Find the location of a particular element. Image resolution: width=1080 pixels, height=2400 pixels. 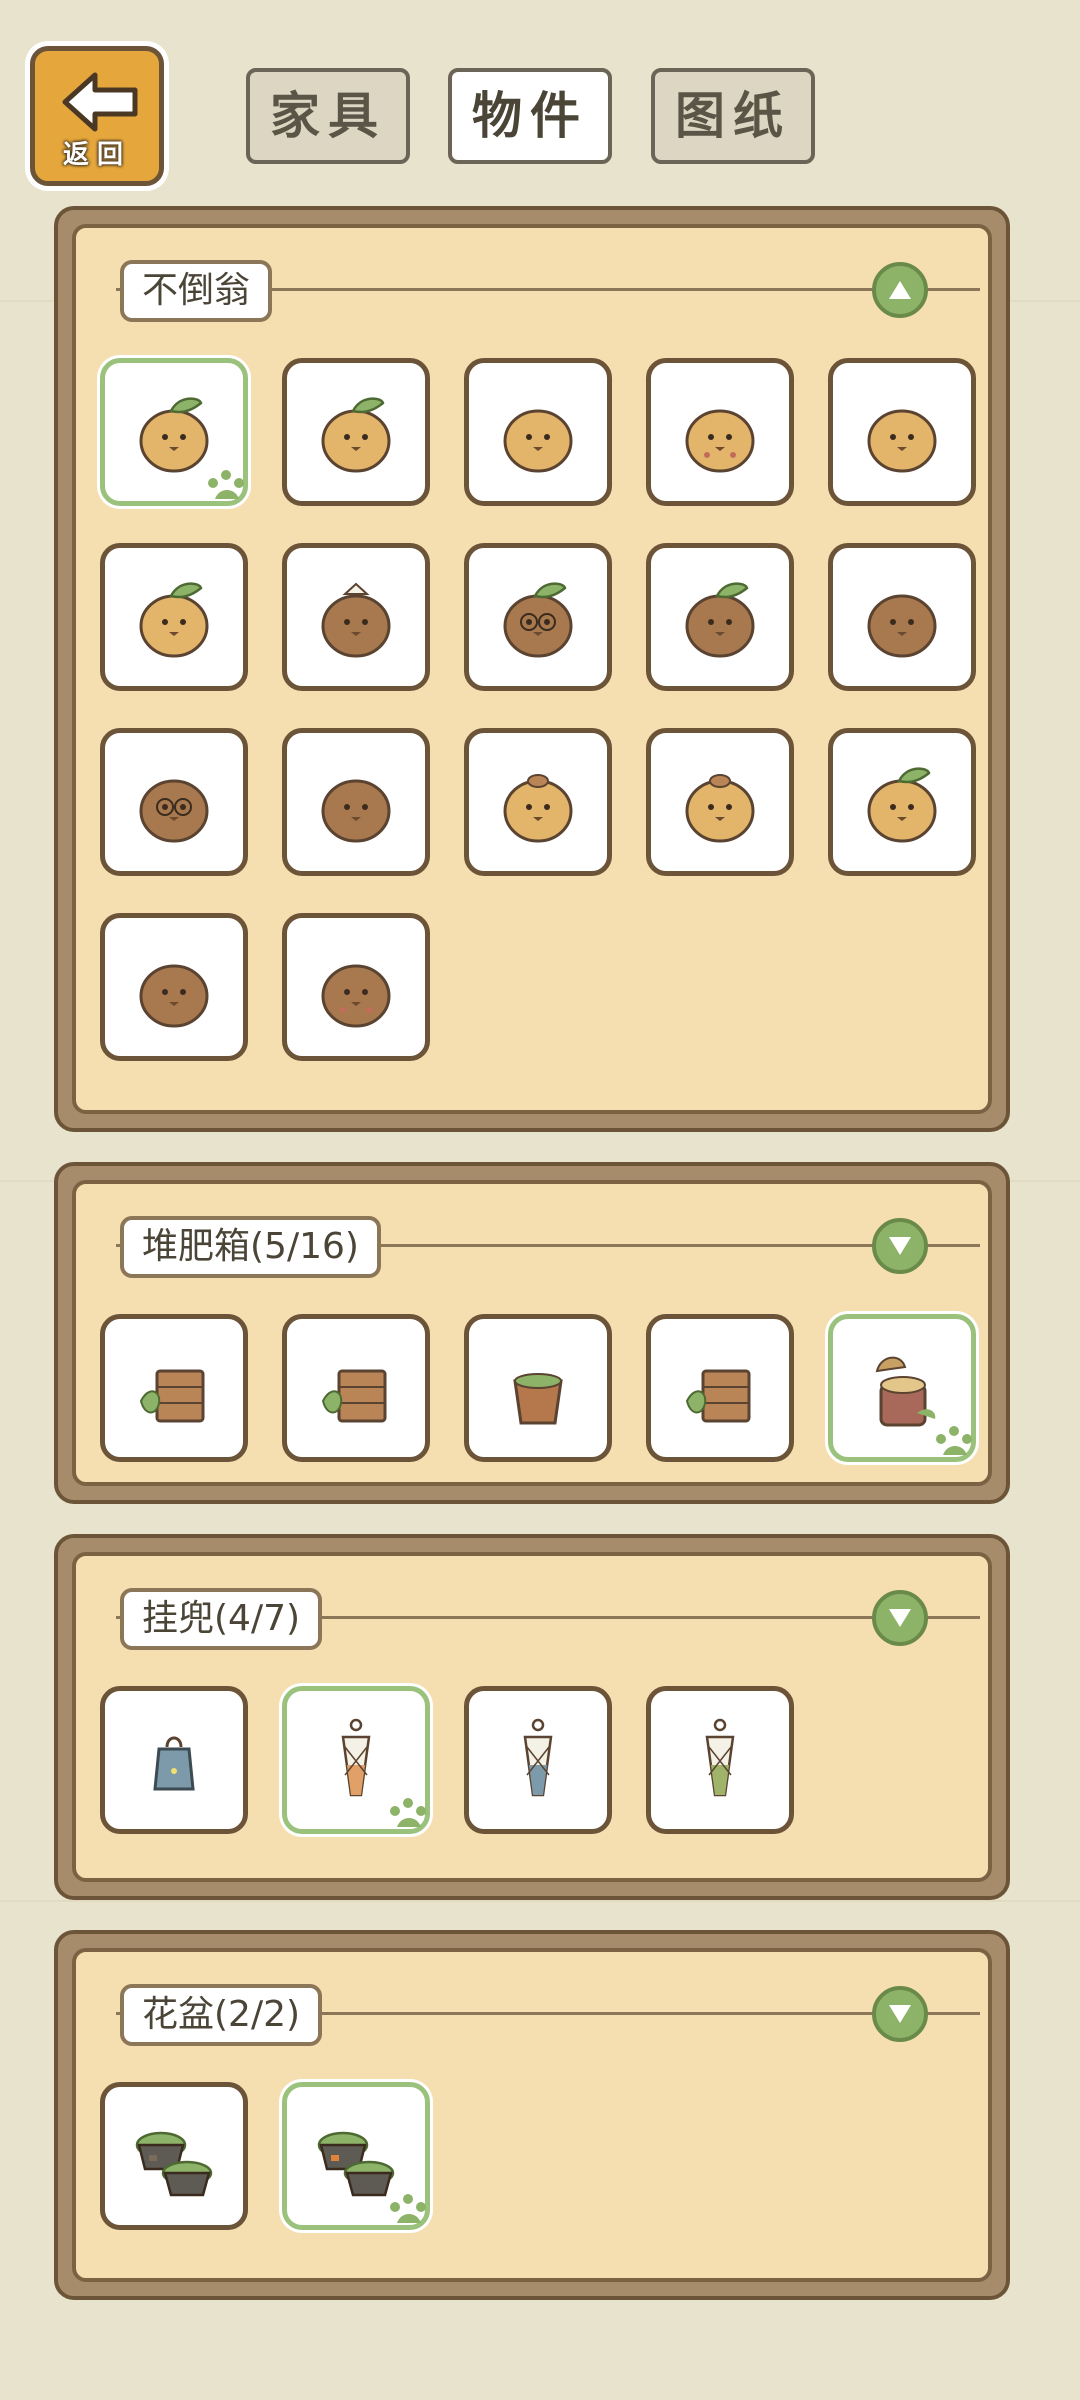

collapse-toggle is located at coordinates (900, 290).